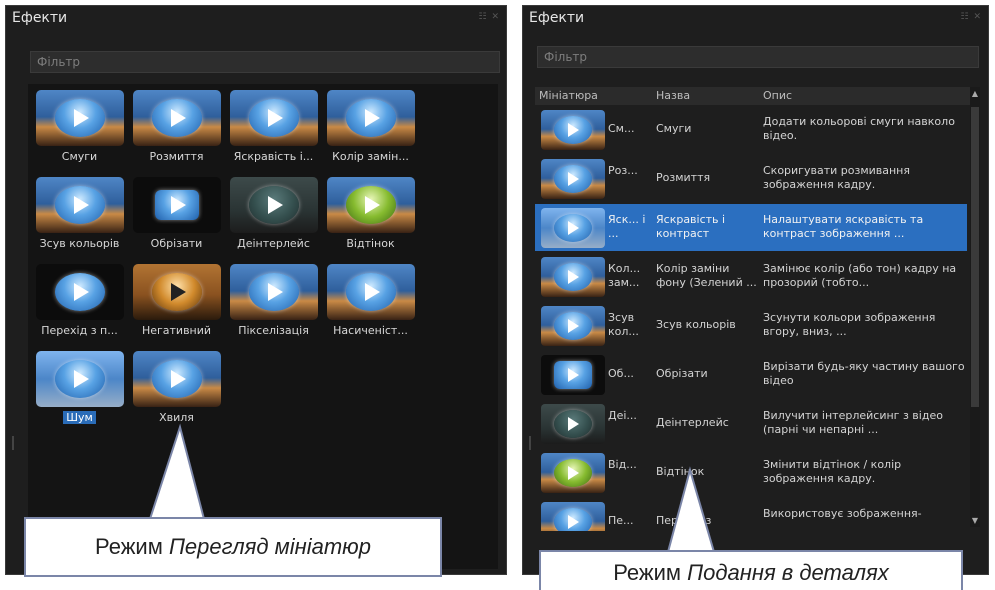  I want to click on callout-pointers, so click(432, 488).